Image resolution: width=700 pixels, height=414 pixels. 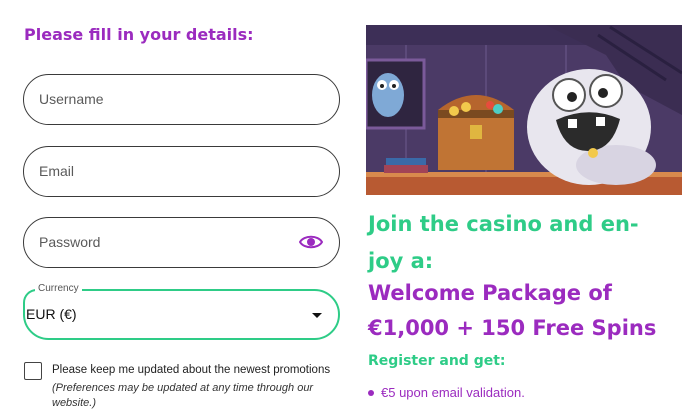 I want to click on username-placeholder: Username, so click(x=71, y=99).